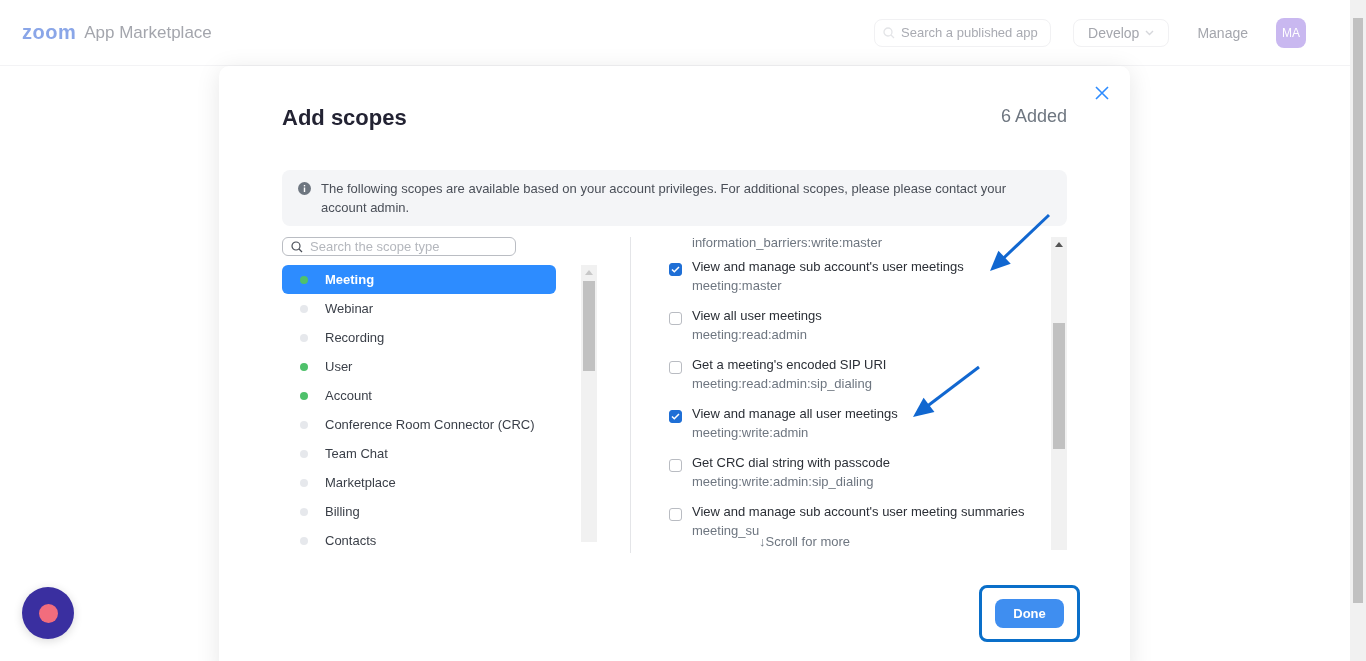  I want to click on category-item: Contacts, so click(419, 540).